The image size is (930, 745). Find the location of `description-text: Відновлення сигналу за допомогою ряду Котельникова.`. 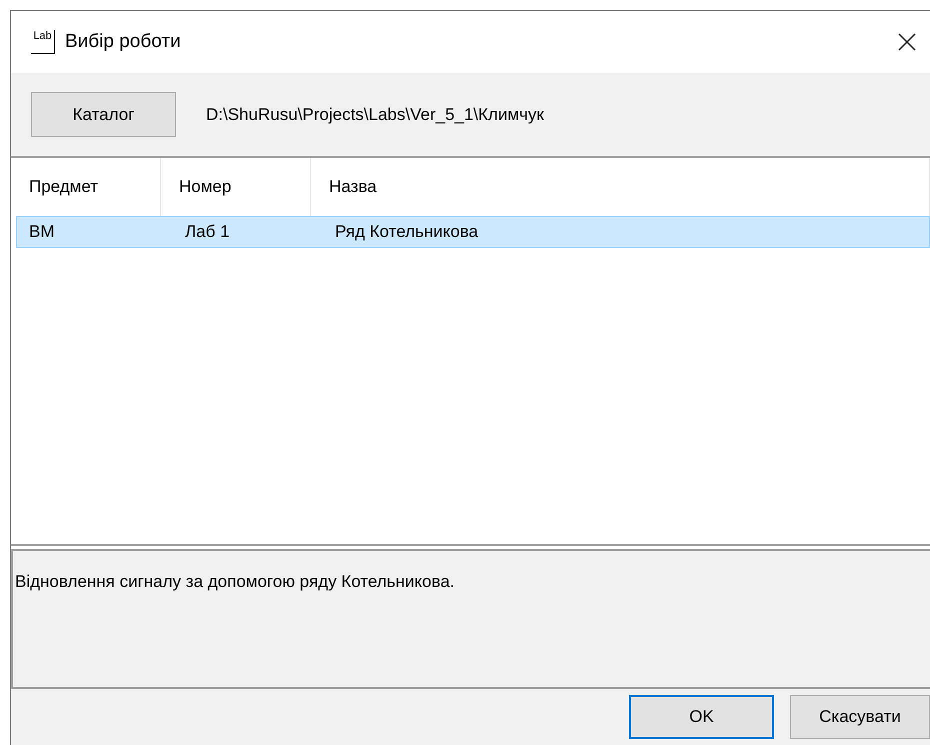

description-text: Відновлення сигналу за допомогою ряду Котельникова. is located at coordinates (235, 581).